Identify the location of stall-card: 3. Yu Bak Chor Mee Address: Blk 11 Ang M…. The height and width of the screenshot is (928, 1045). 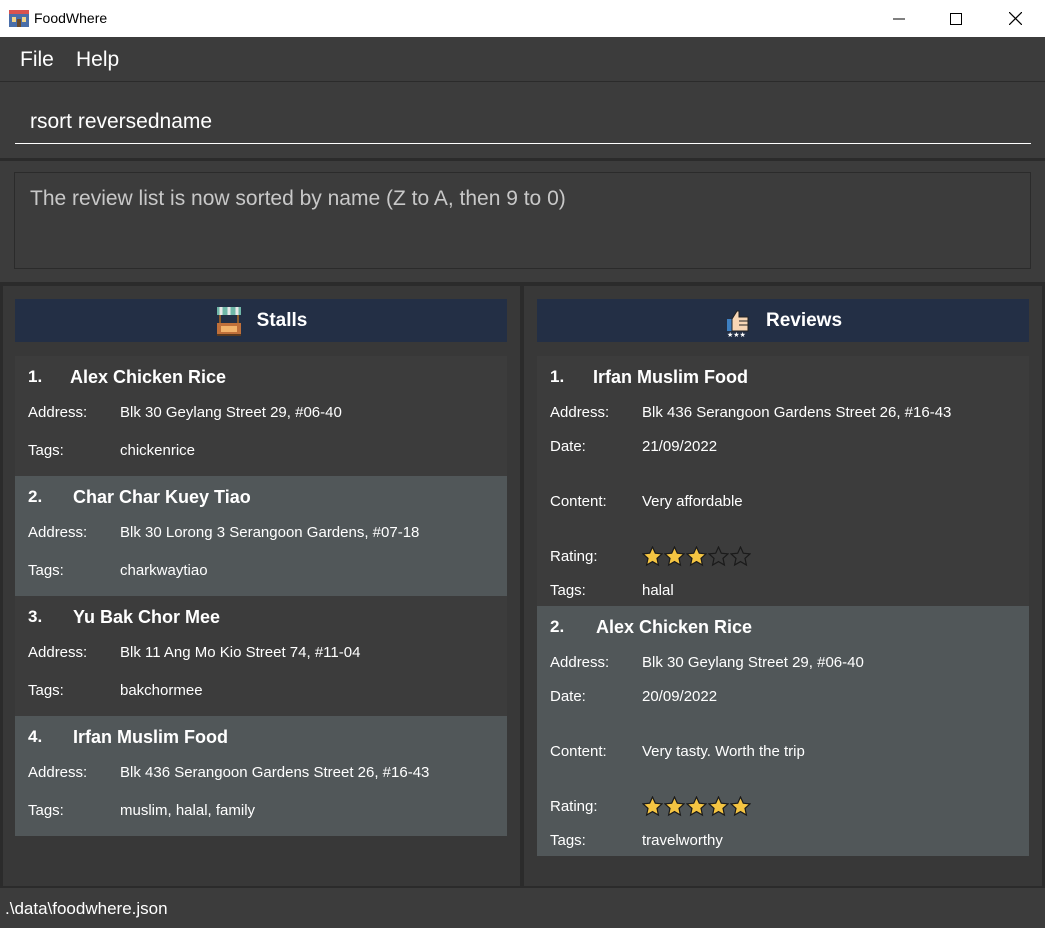
(261, 656).